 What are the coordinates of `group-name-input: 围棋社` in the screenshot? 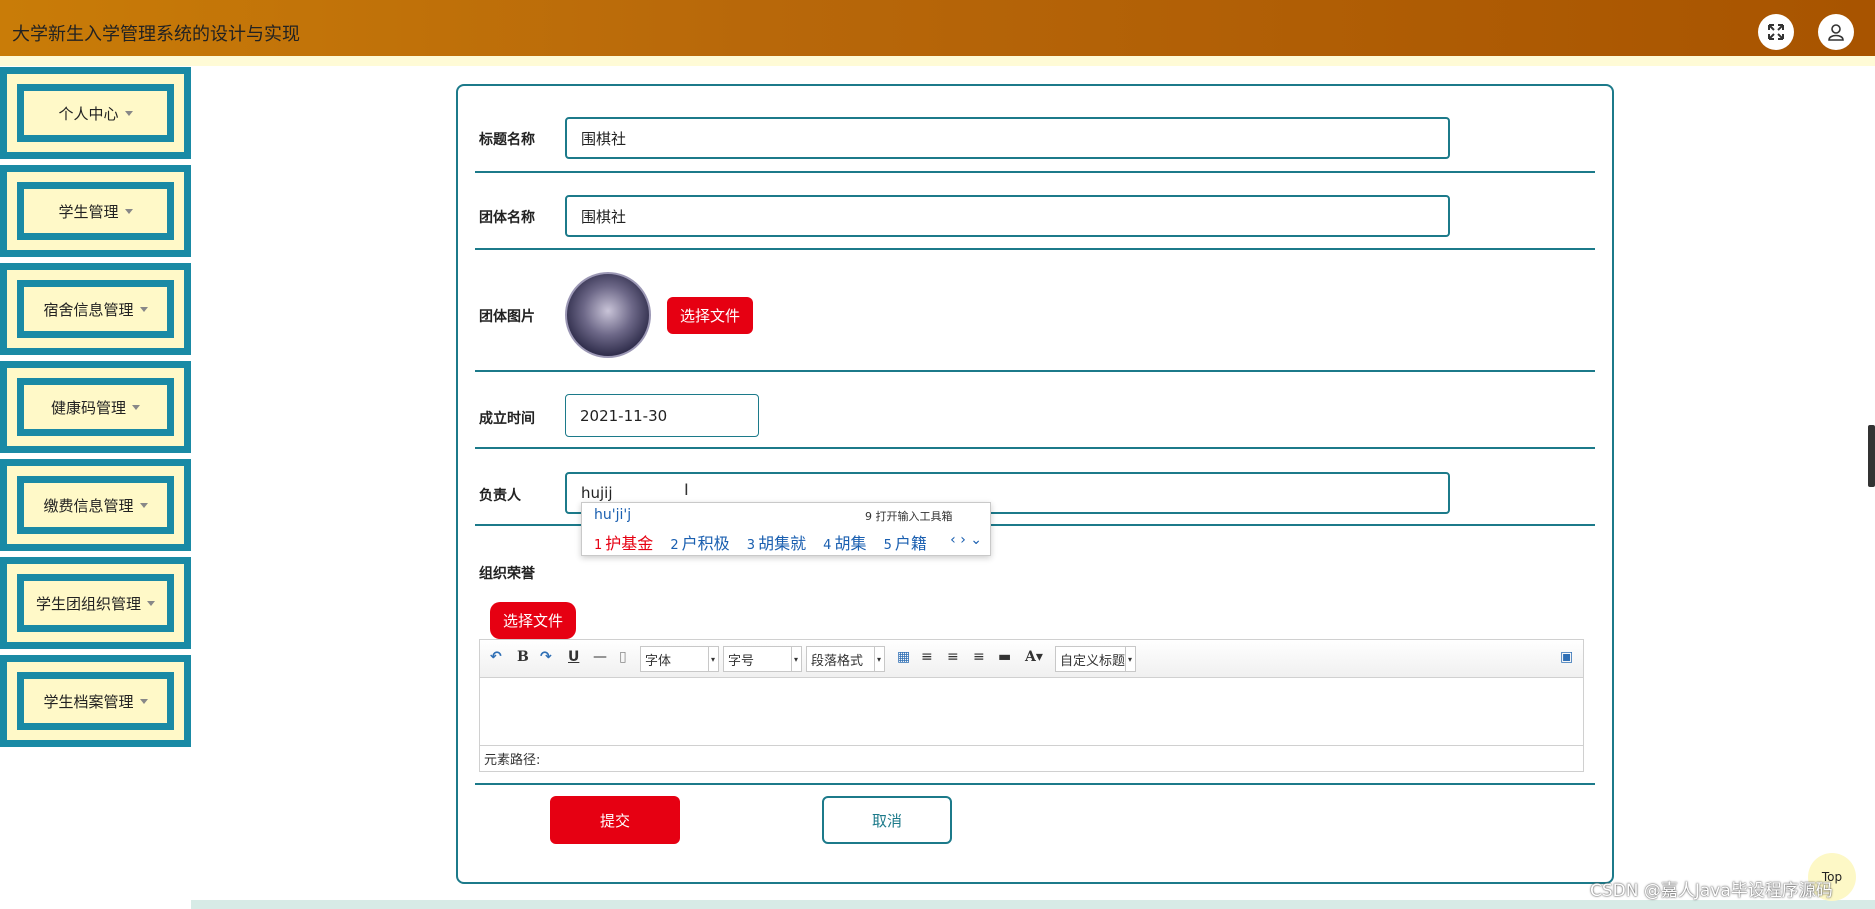 It's located at (1007, 216).